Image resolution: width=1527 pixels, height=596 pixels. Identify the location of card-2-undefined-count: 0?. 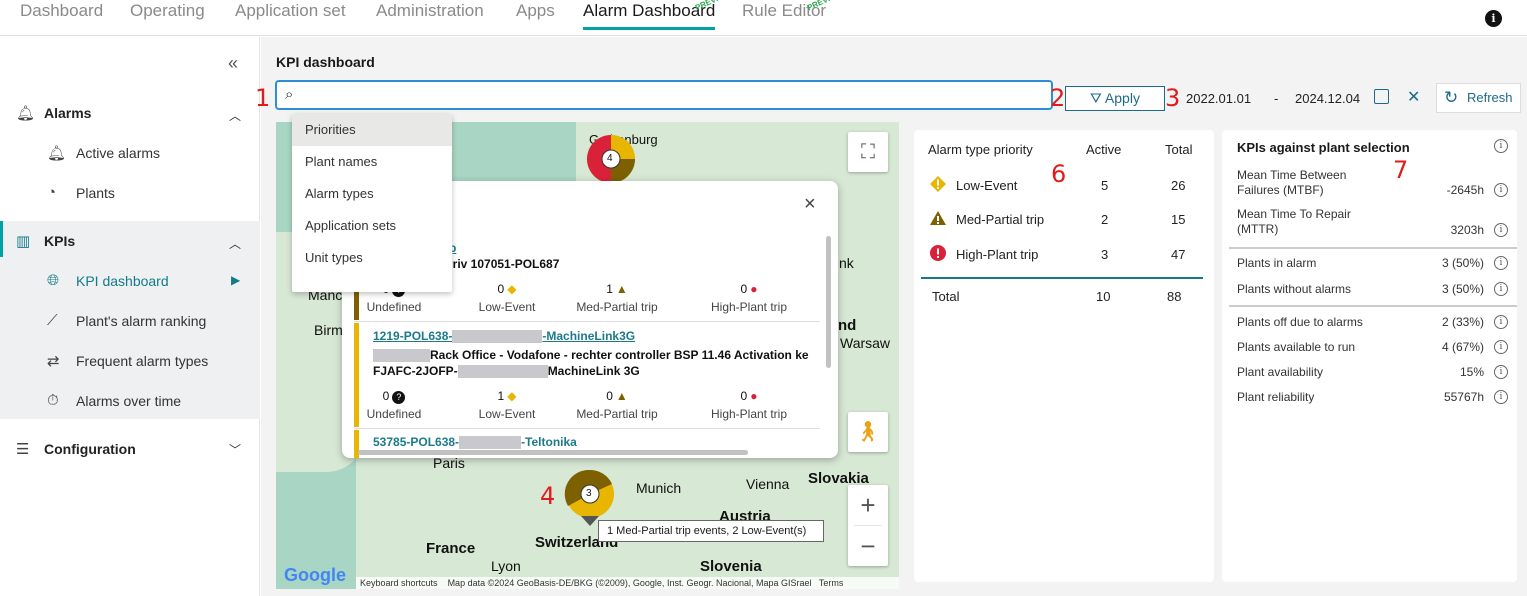
(394, 396).